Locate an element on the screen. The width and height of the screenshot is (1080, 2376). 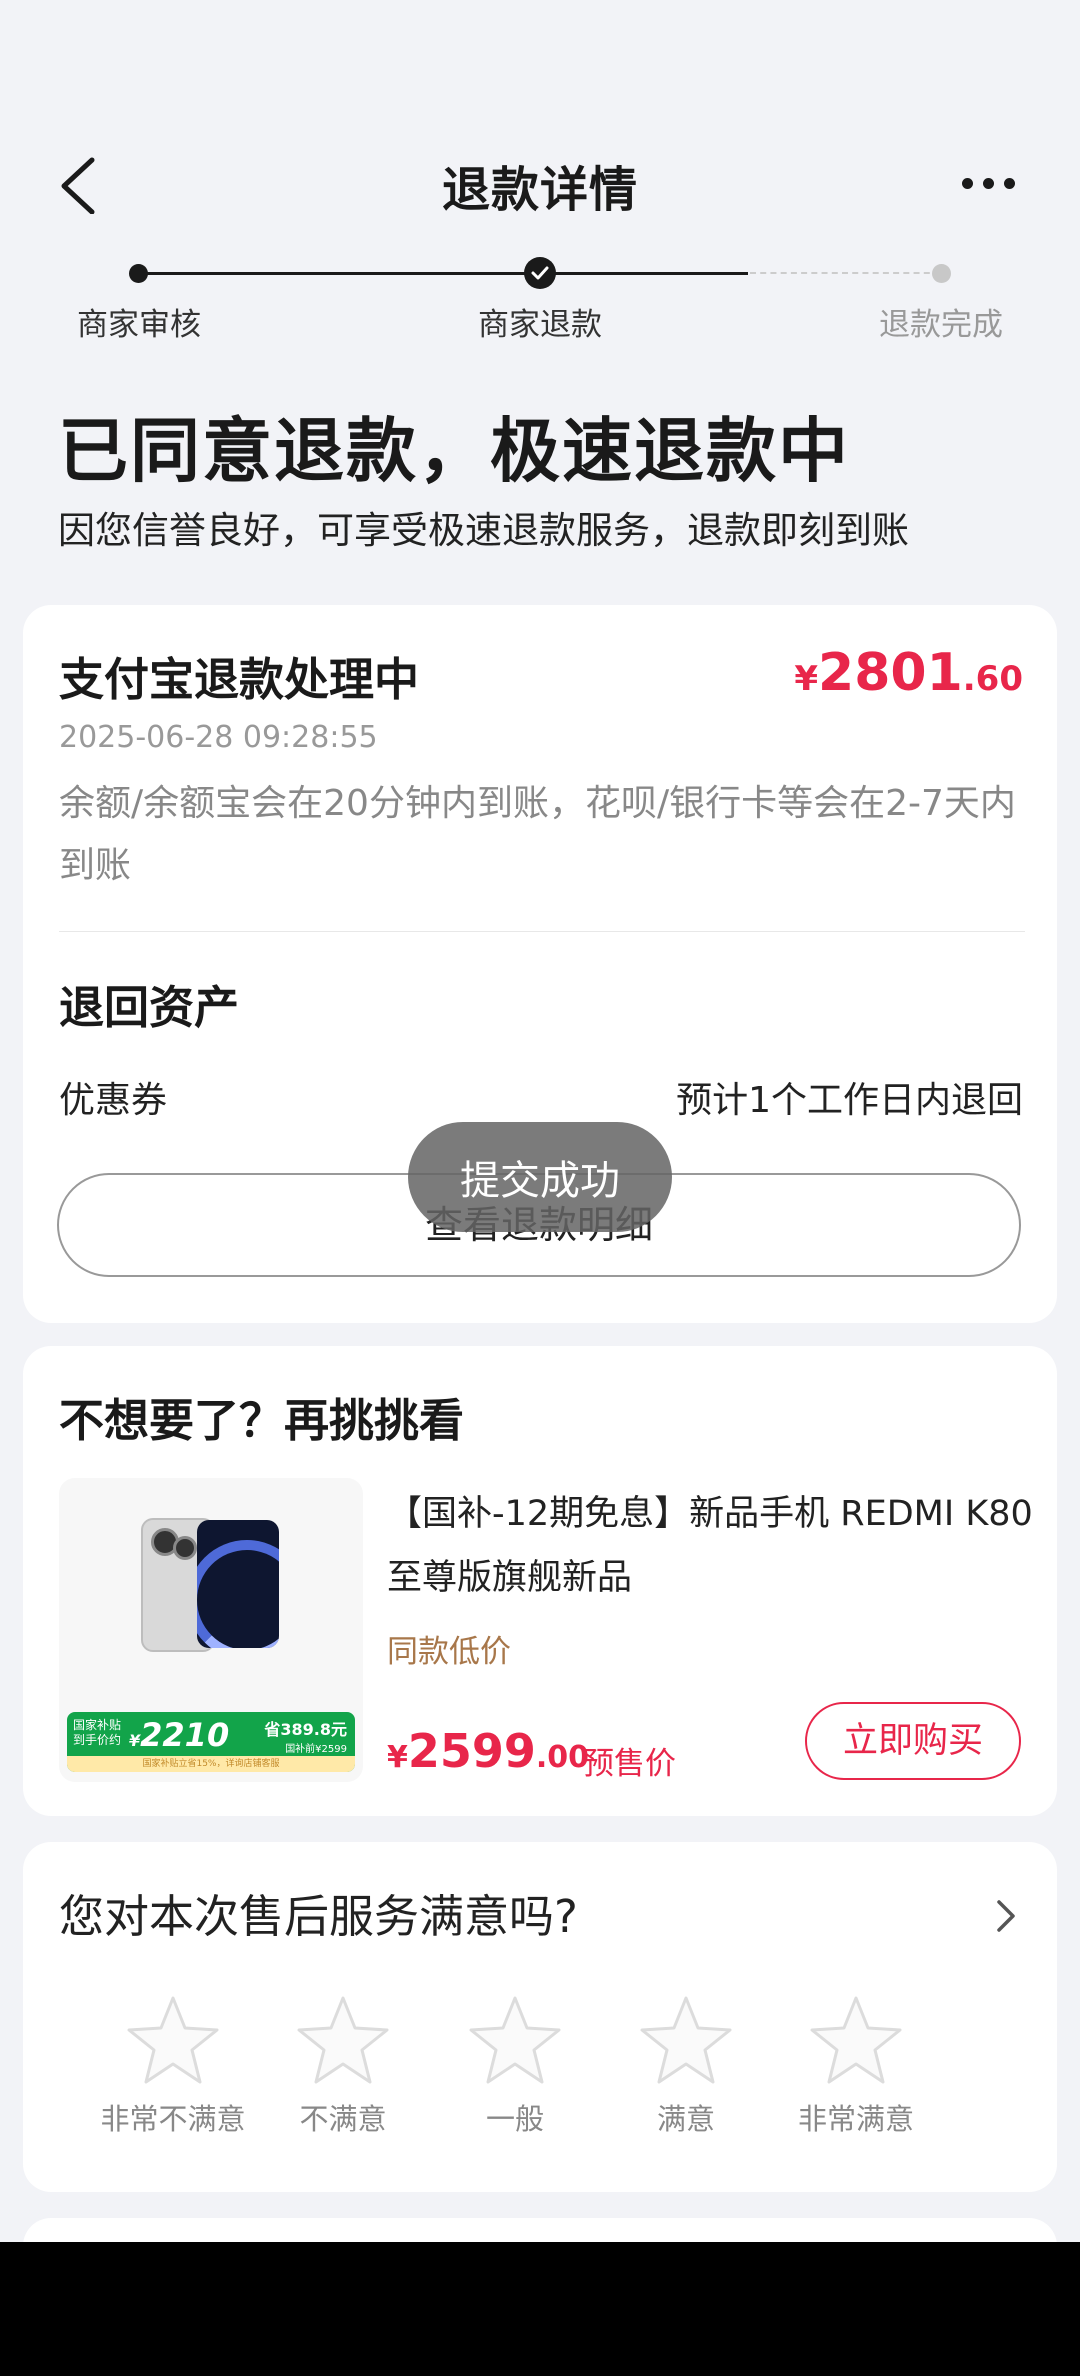
rating-label: 非常不满意 is located at coordinates (173, 2119).